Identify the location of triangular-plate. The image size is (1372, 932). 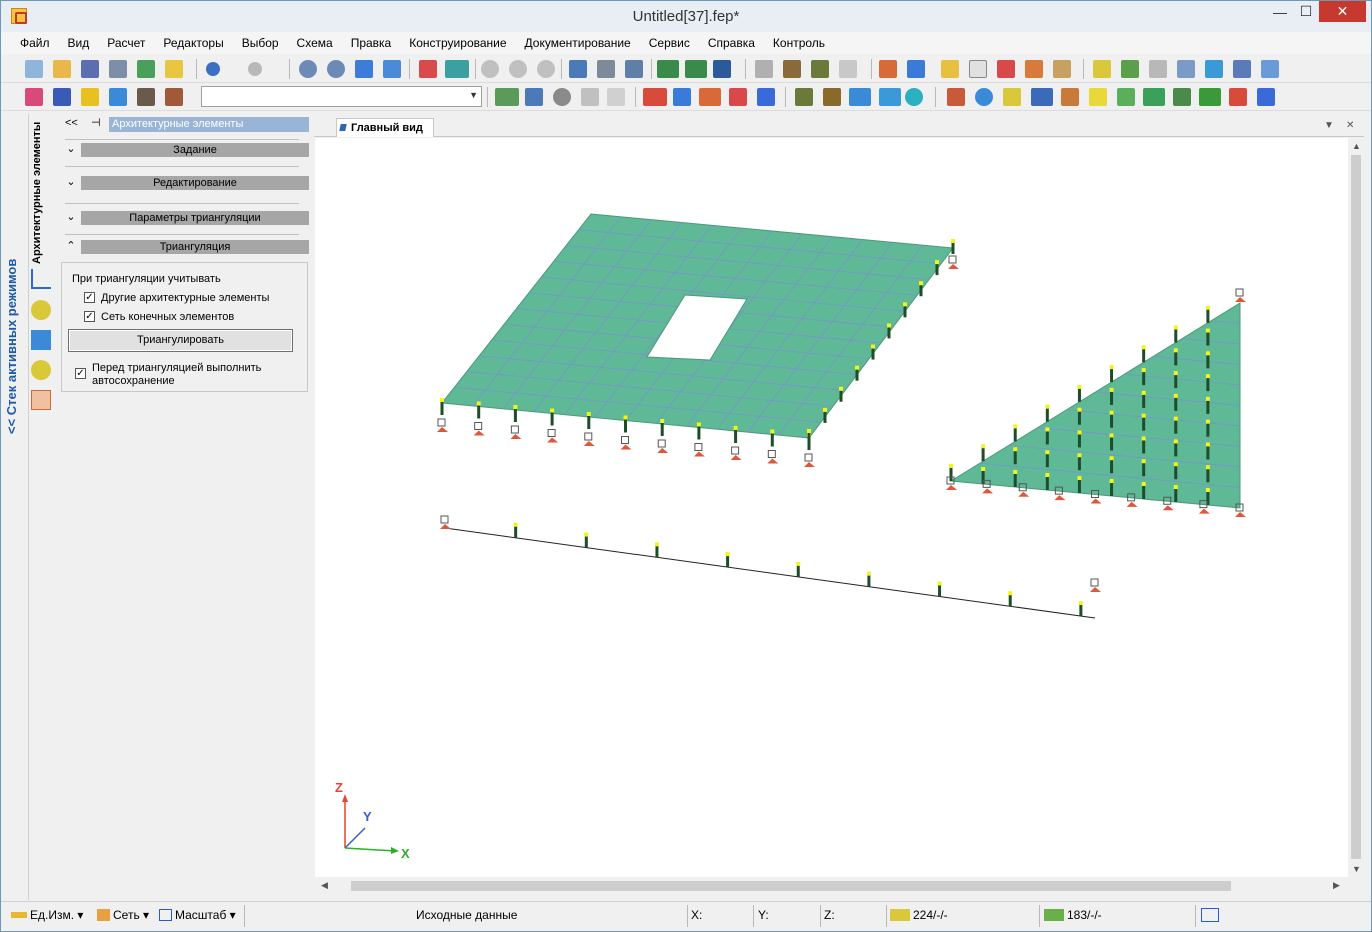
(1096, 402).